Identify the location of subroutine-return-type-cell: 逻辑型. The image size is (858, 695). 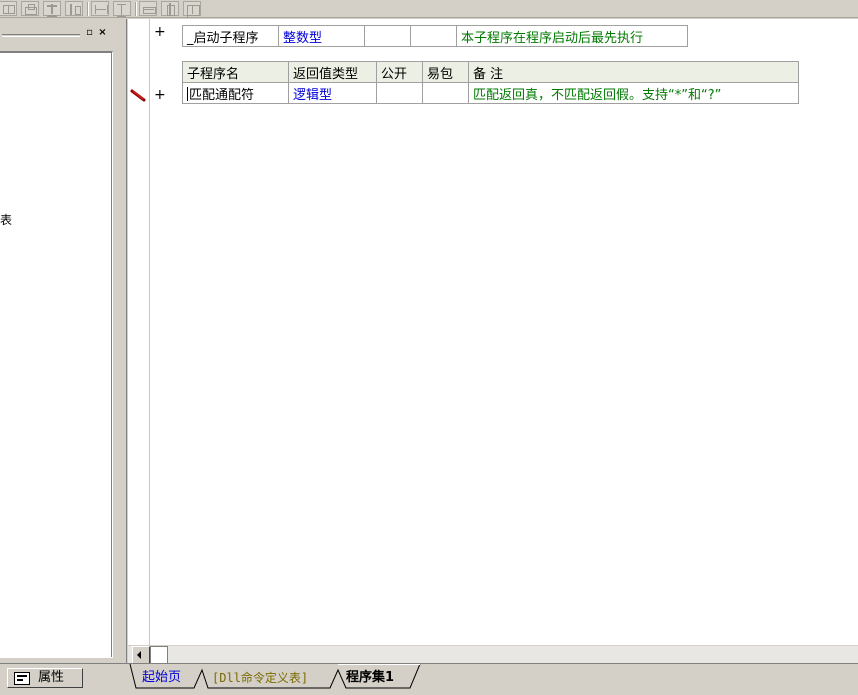
(332, 93).